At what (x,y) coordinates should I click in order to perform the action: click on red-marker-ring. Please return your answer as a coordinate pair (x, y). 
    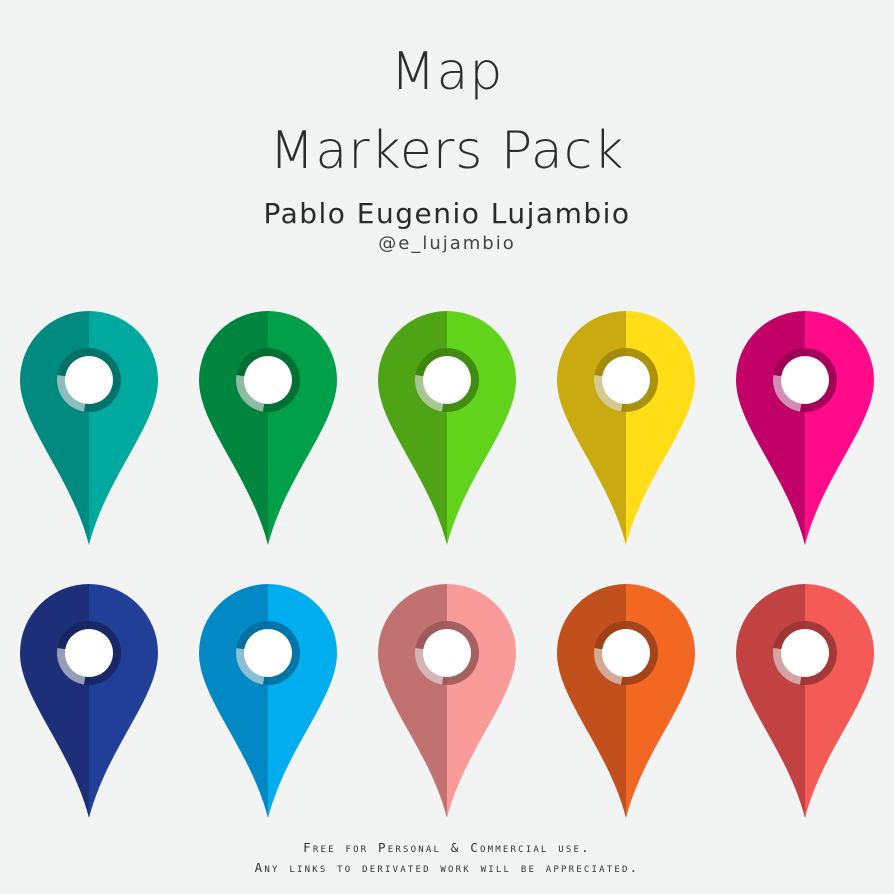
    Looking at the image, I should click on (805, 653).